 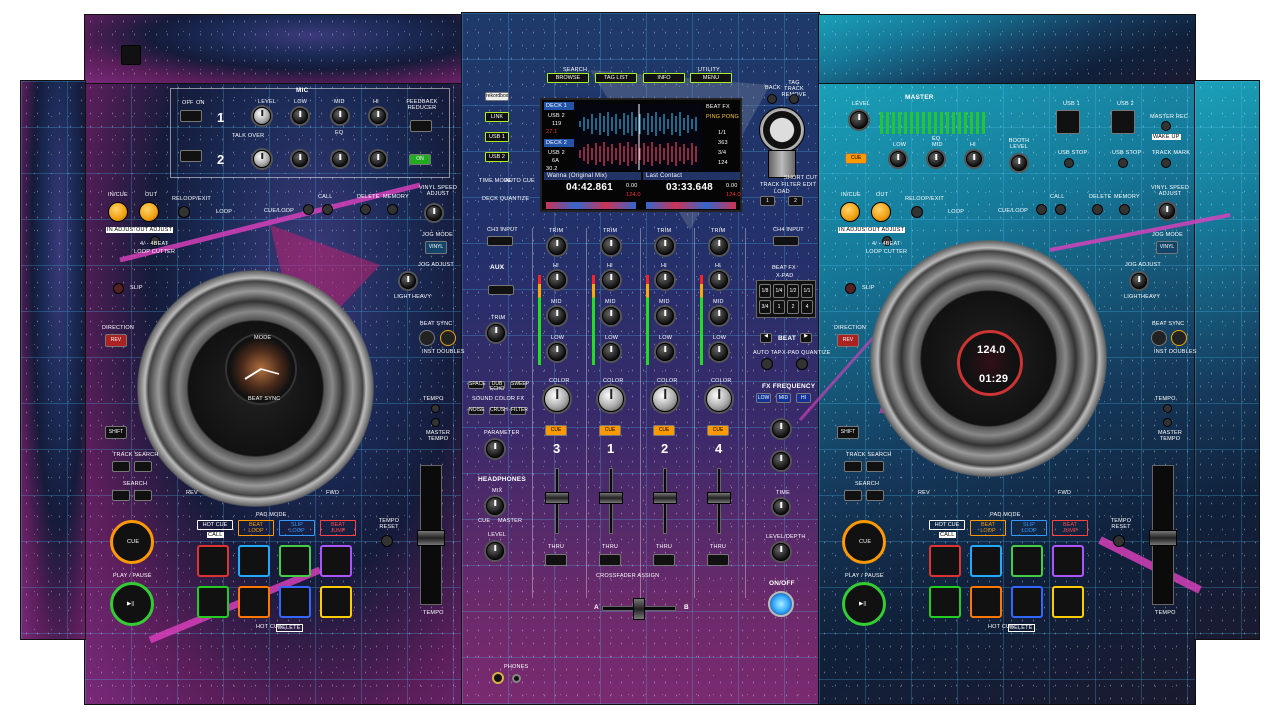 I want to click on ch2-color-knob, so click(x=665, y=399).